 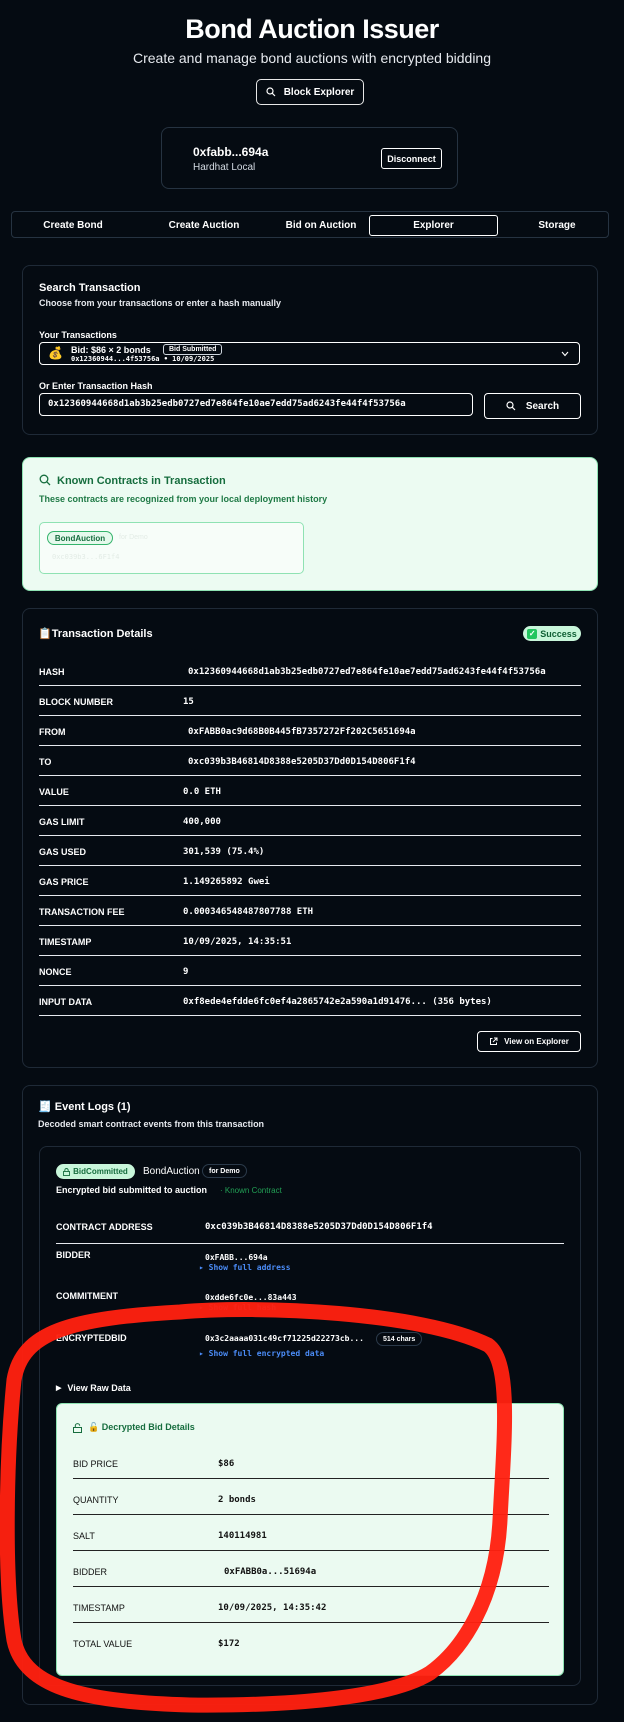 I want to click on decrypted-key: TIMESTAMP, so click(x=99, y=1608).